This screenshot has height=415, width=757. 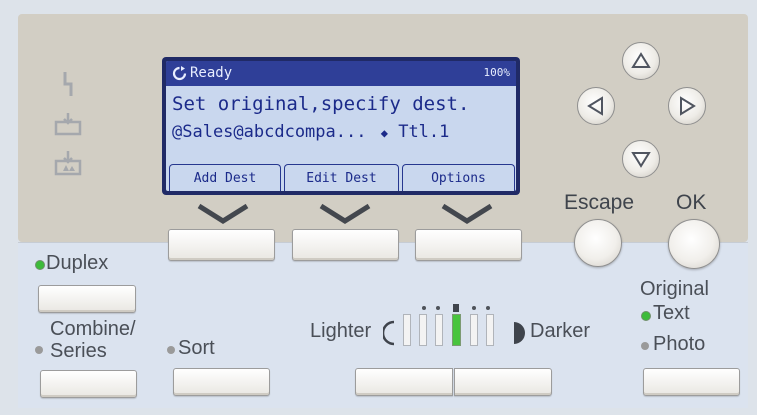 I want to click on total-count: Ttl.1, so click(x=424, y=132).